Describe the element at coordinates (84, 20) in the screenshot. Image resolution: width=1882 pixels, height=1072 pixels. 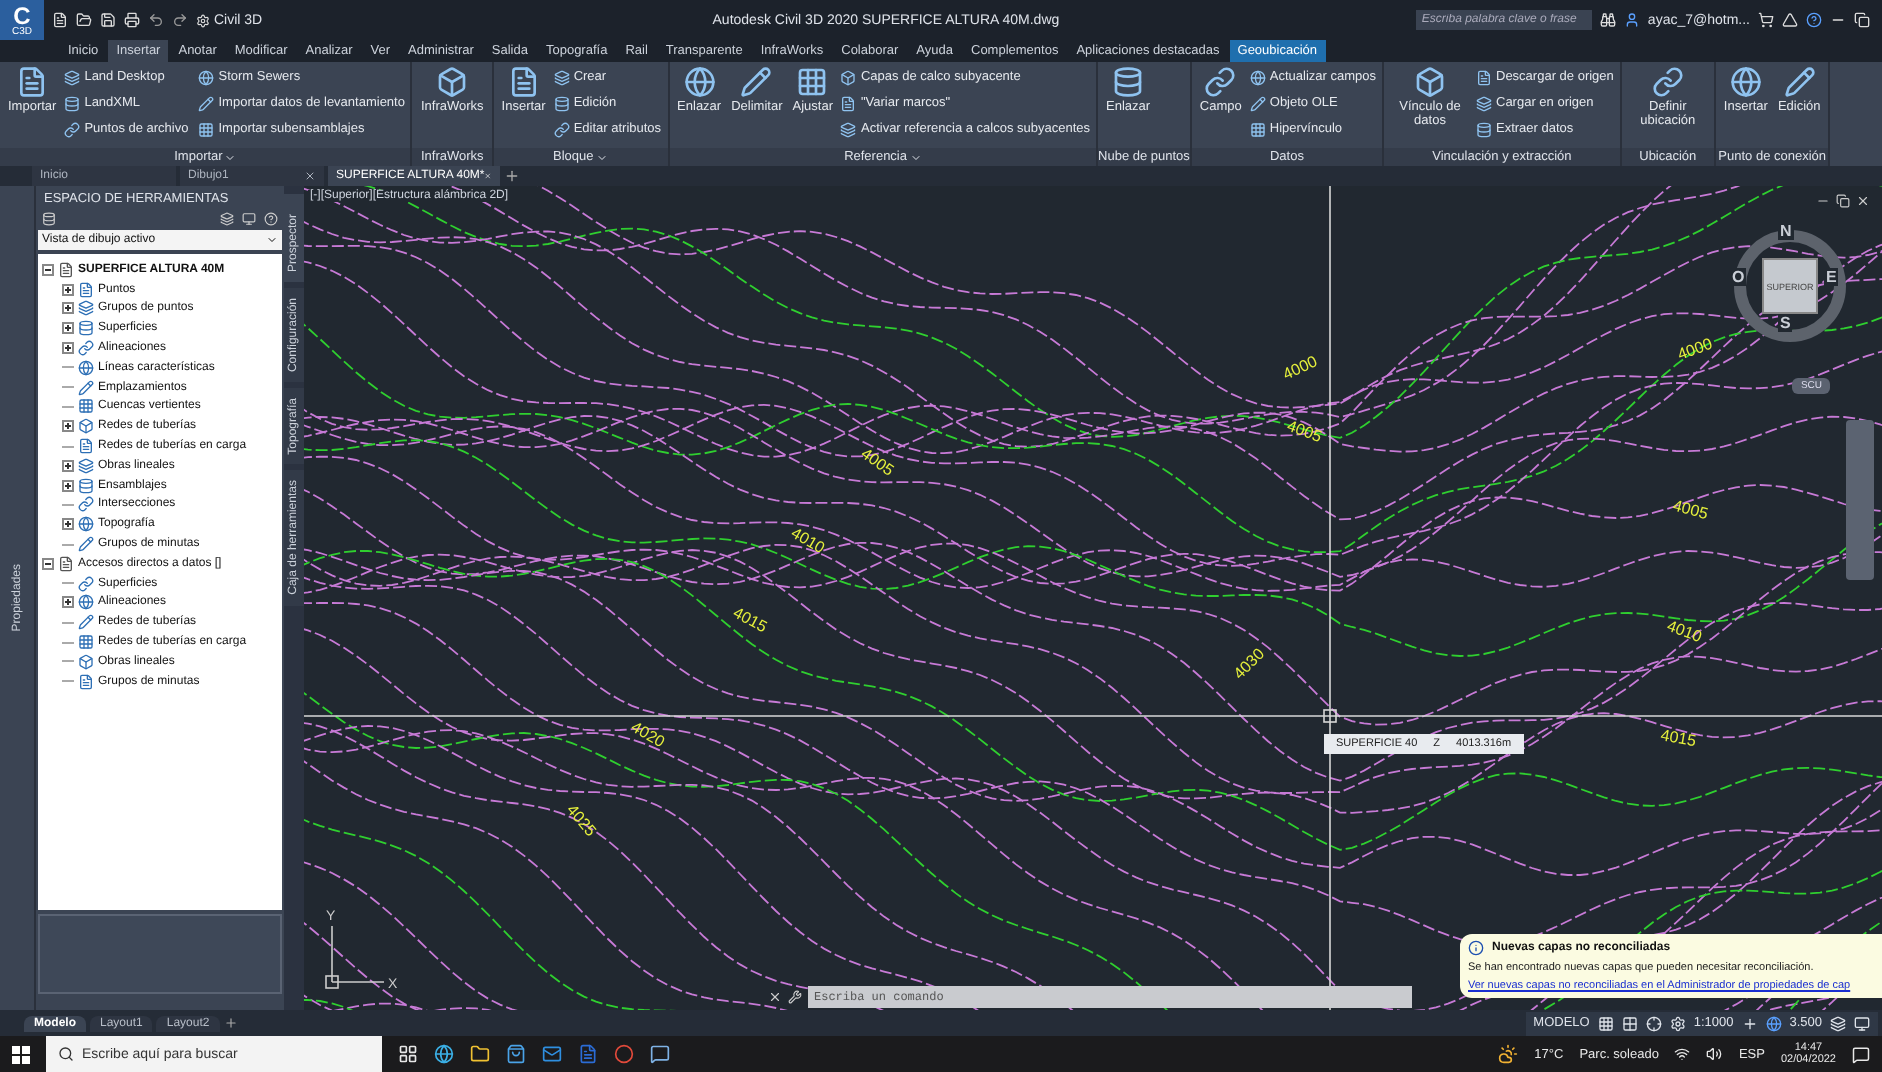
I see `open-folder-icon` at that location.